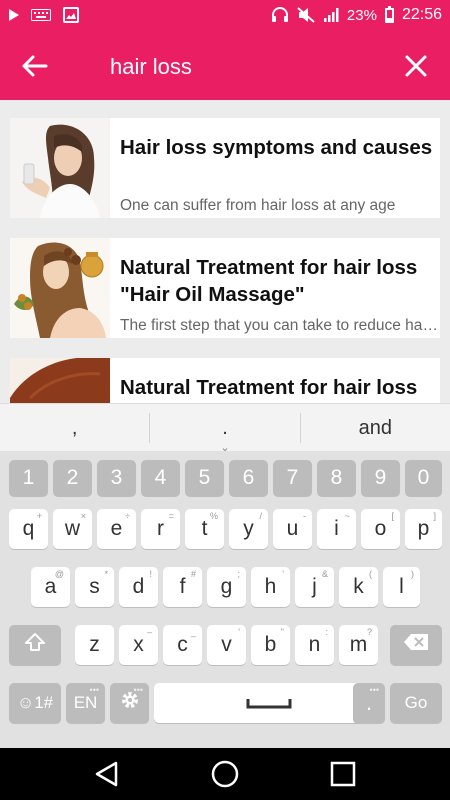 This screenshot has width=450, height=800. What do you see at coordinates (423, 478) in the screenshot?
I see `key-0: 0` at bounding box center [423, 478].